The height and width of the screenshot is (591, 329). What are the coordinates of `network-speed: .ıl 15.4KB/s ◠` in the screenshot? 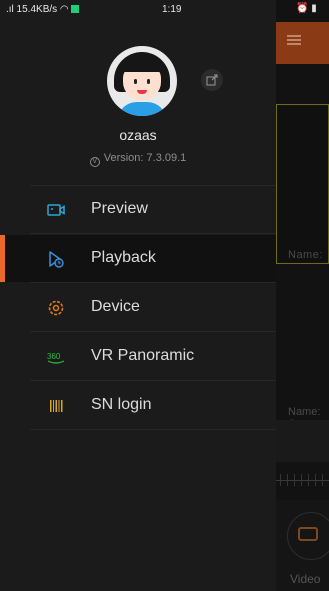 It's located at (42, 9).